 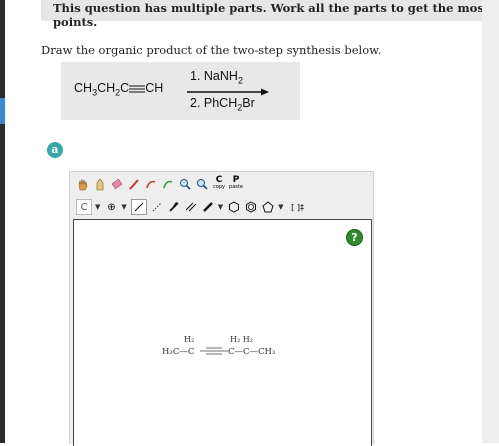 What do you see at coordinates (354, 237) in the screenshot?
I see `help-icon: ?` at bounding box center [354, 237].